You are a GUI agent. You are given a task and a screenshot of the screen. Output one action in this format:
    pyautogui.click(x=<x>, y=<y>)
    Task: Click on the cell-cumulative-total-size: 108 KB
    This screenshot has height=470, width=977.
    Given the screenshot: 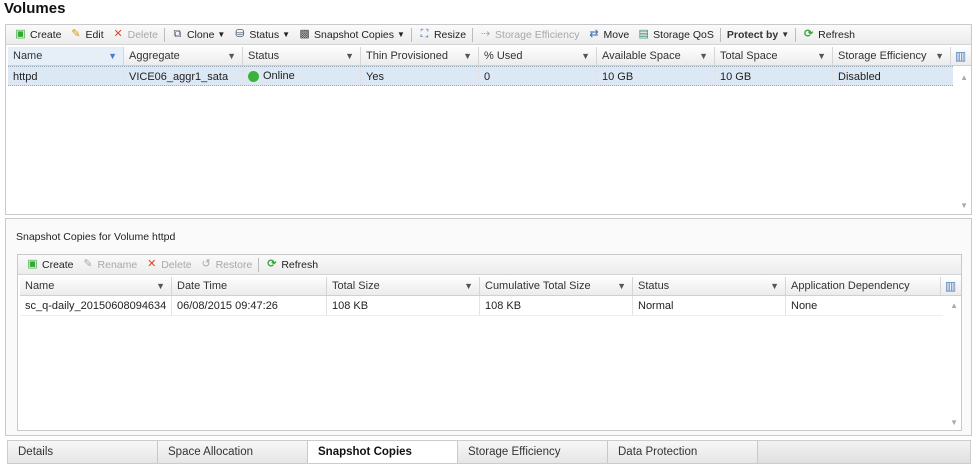 What is the action you would take?
    pyautogui.click(x=556, y=305)
    